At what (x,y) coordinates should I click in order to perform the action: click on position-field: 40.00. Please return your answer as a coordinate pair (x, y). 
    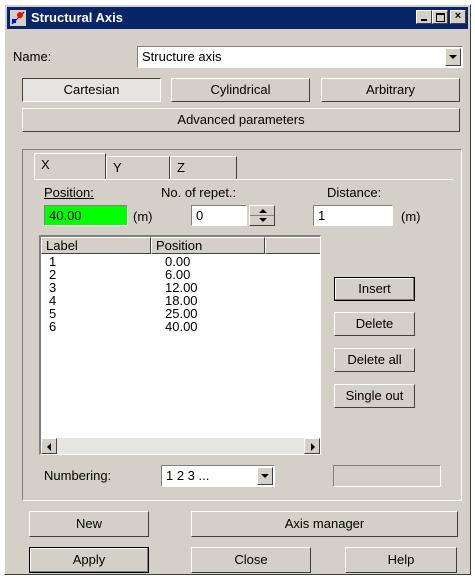
    Looking at the image, I should click on (86, 215).